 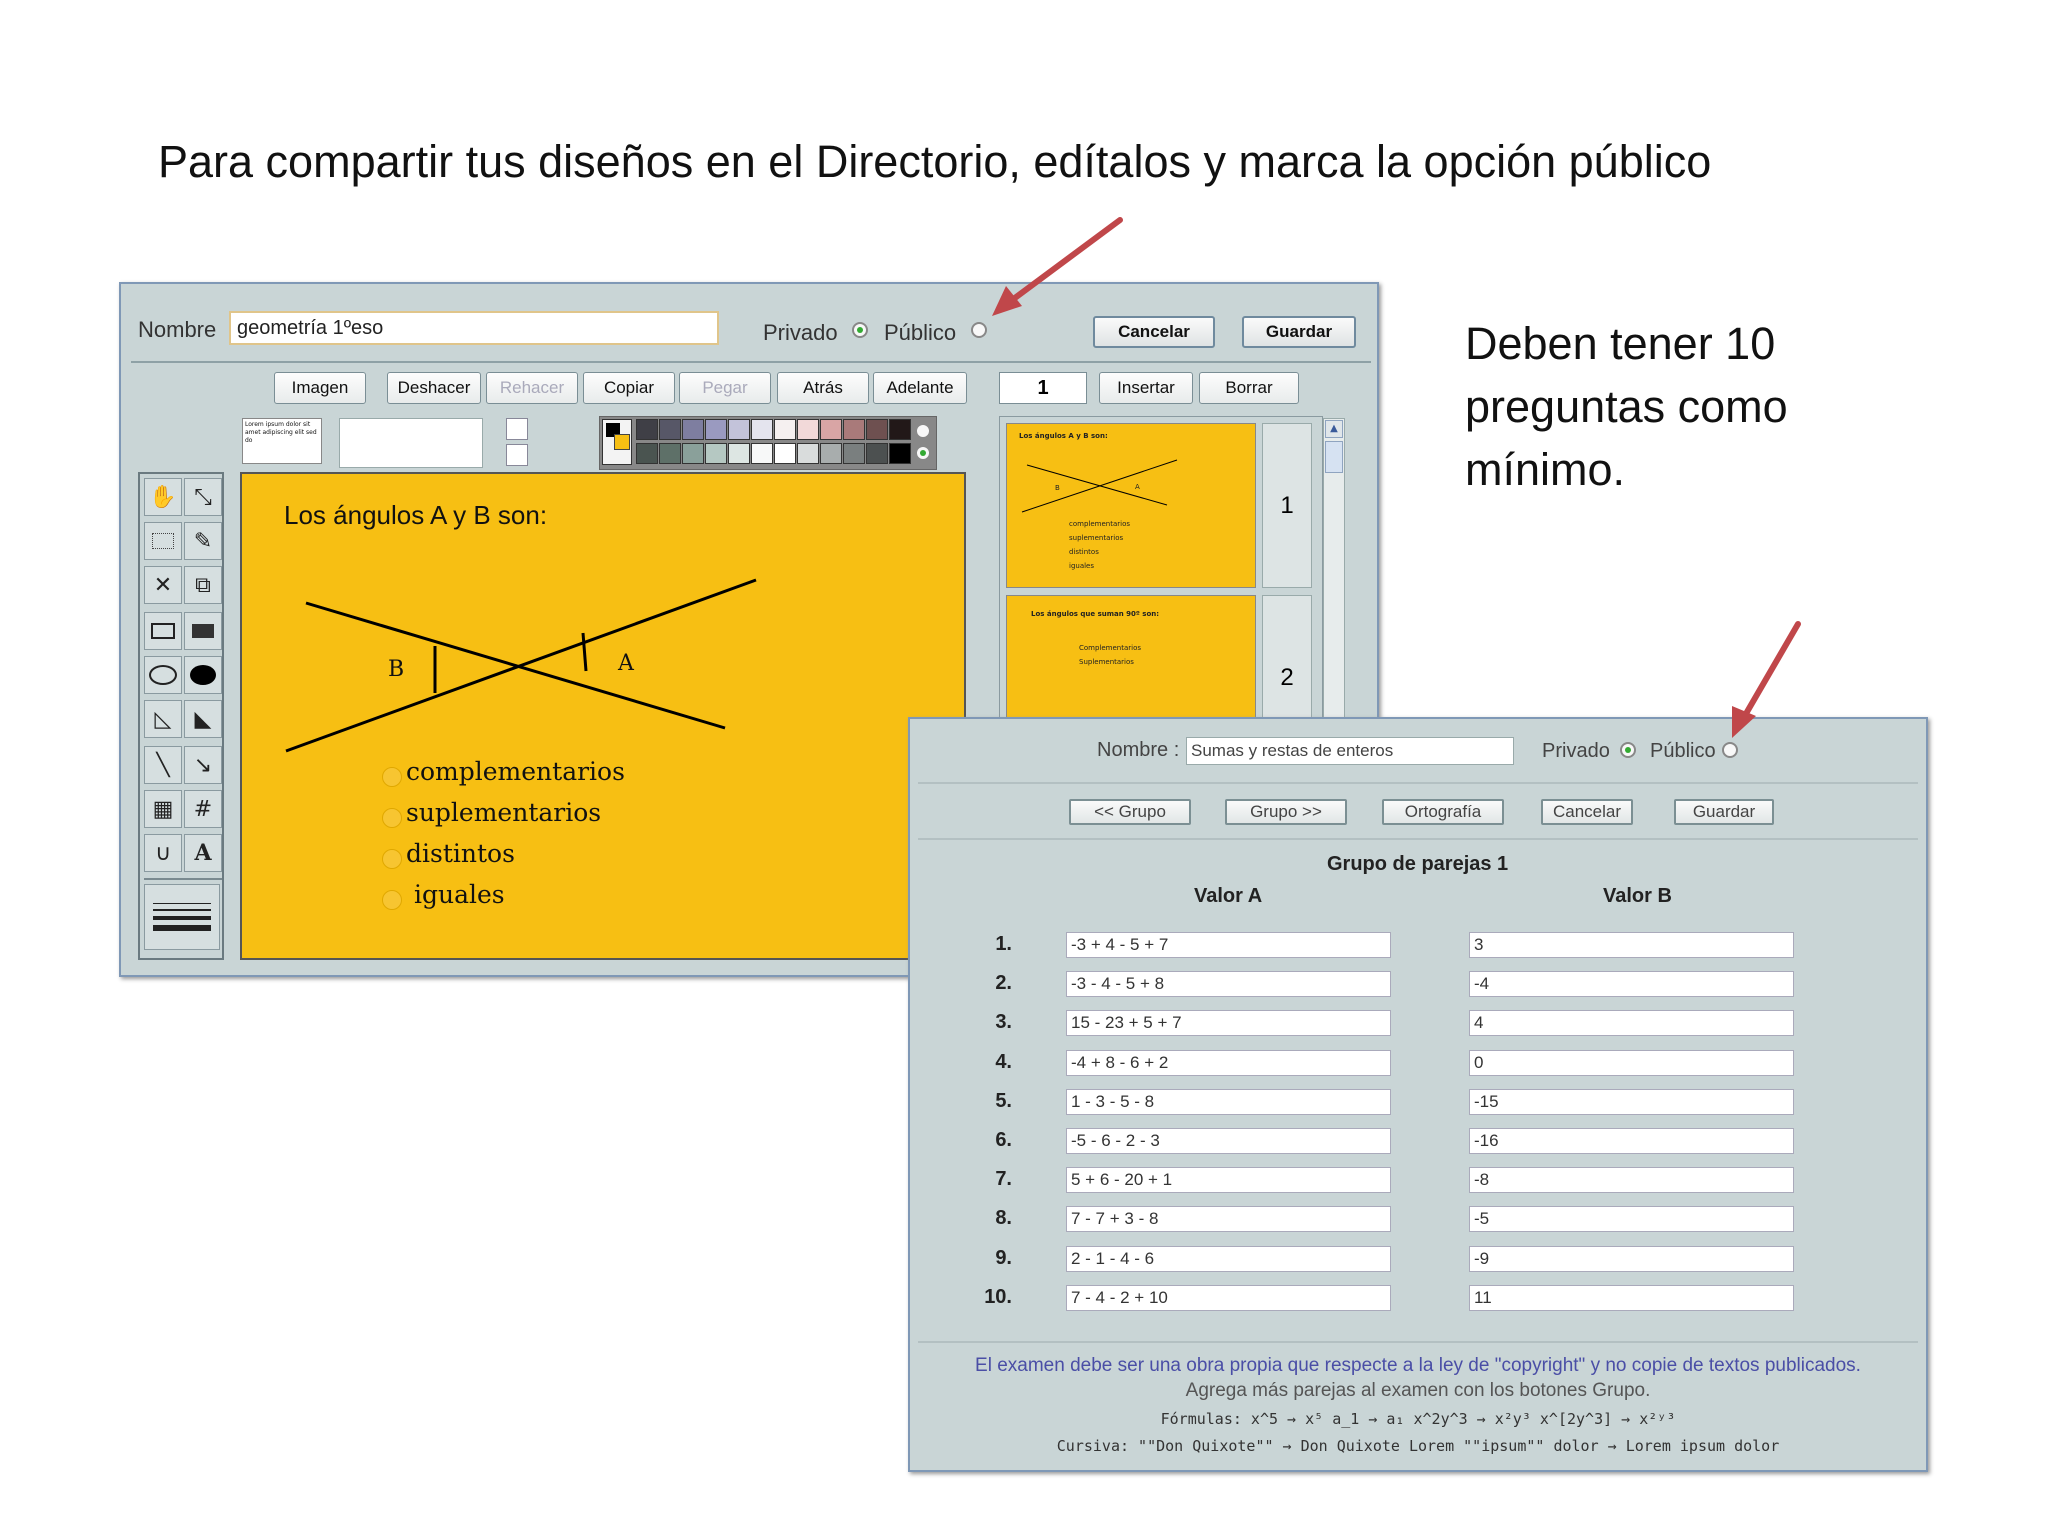 I want to click on insert-button: Insertar, so click(x=1146, y=388).